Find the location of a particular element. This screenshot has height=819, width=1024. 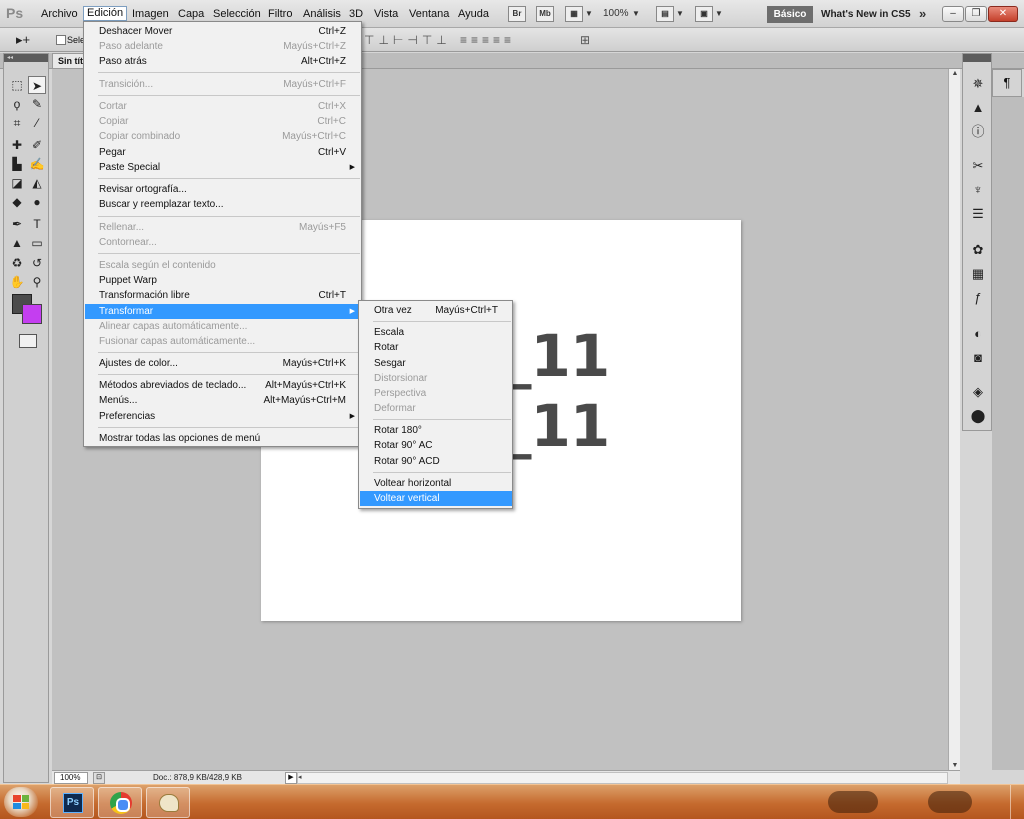

document-tab: Sin títu is located at coordinates (69, 61).